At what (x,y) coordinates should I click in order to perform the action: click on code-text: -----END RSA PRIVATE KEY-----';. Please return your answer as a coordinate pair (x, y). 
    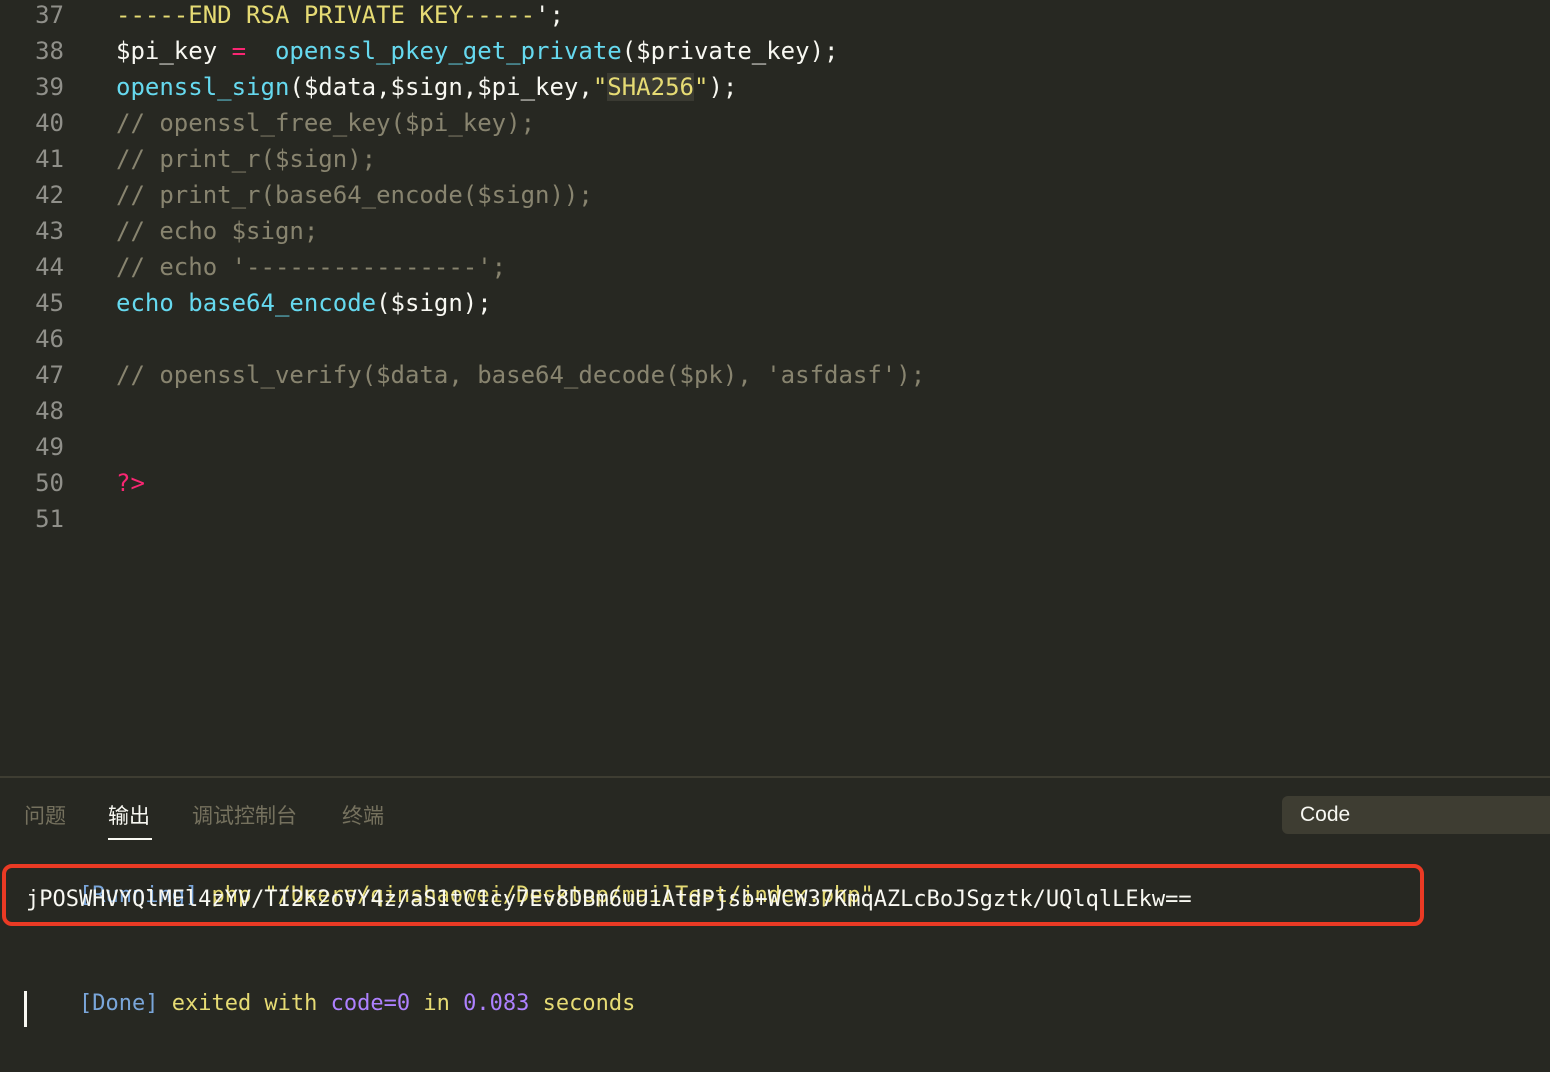
    Looking at the image, I should click on (340, 16).